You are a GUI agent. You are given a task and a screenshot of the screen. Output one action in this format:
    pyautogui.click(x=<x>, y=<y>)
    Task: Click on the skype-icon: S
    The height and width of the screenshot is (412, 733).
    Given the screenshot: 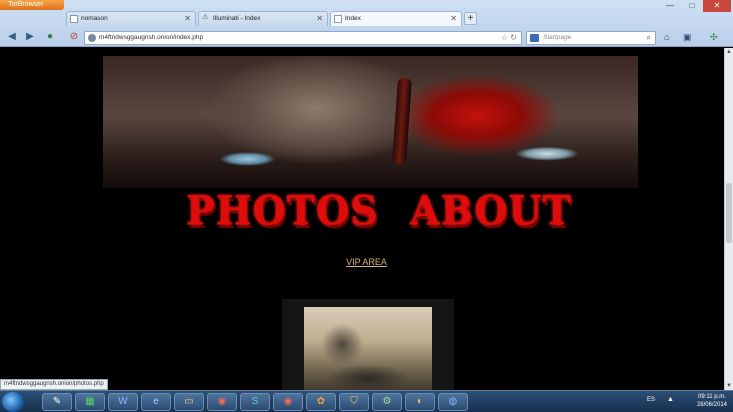 What is the action you would take?
    pyautogui.click(x=255, y=402)
    